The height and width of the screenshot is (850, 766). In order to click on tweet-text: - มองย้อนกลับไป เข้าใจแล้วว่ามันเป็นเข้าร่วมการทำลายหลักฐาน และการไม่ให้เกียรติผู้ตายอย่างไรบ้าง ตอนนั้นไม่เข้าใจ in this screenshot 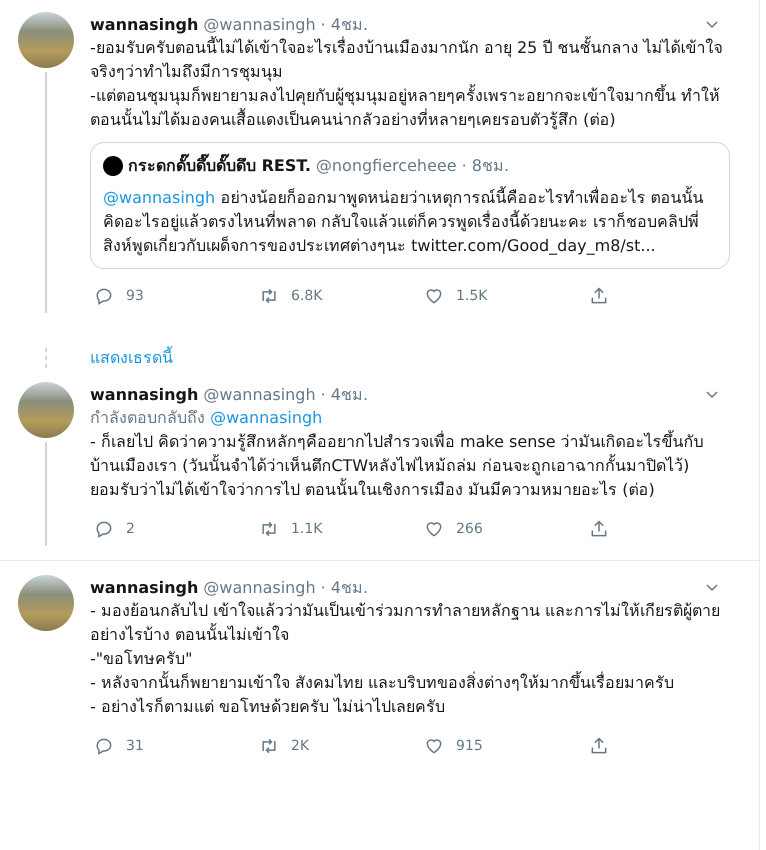, I will do `click(406, 623)`.